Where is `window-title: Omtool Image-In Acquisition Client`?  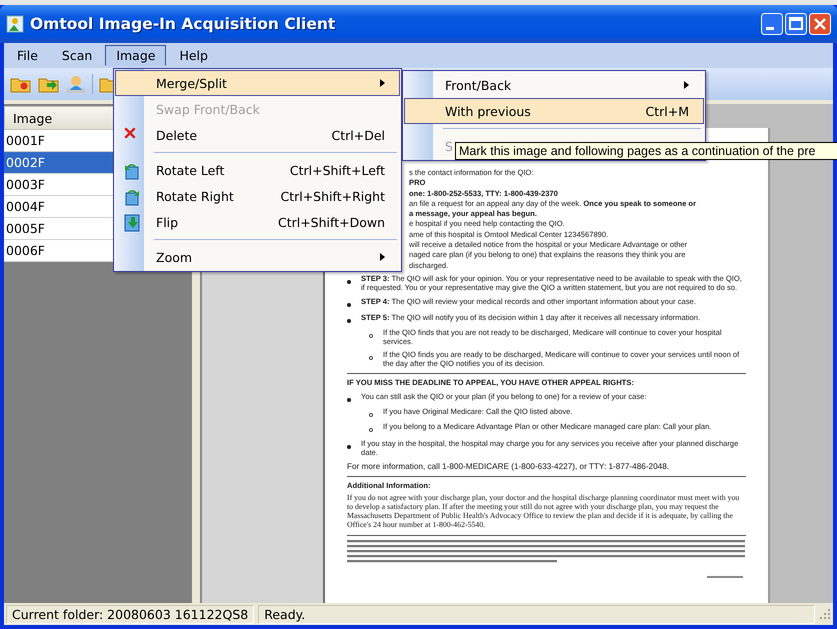
window-title: Omtool Image-In Acquisition Client is located at coordinates (183, 24).